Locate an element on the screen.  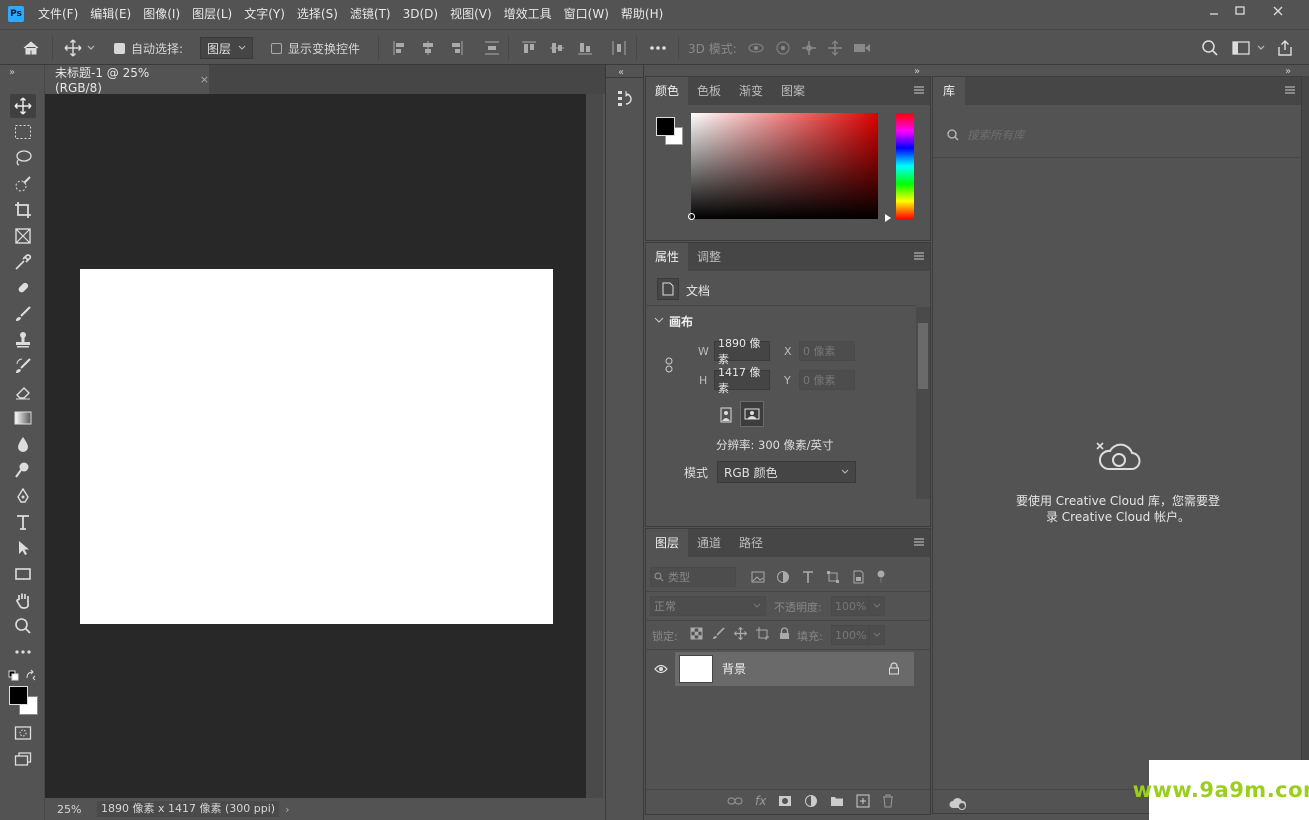
color-fg-swatch is located at coordinates (665, 126).